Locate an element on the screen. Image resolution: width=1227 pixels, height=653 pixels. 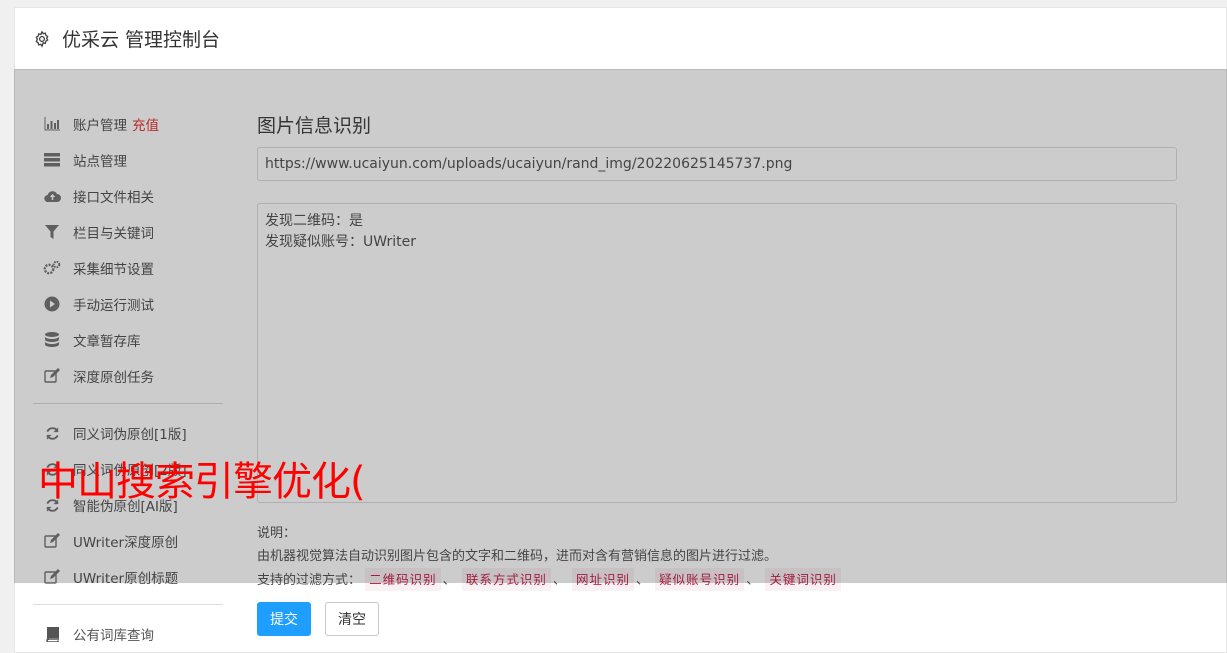
sidebar-item-collect-settings: 采集细节设置 is located at coordinates (98, 268).